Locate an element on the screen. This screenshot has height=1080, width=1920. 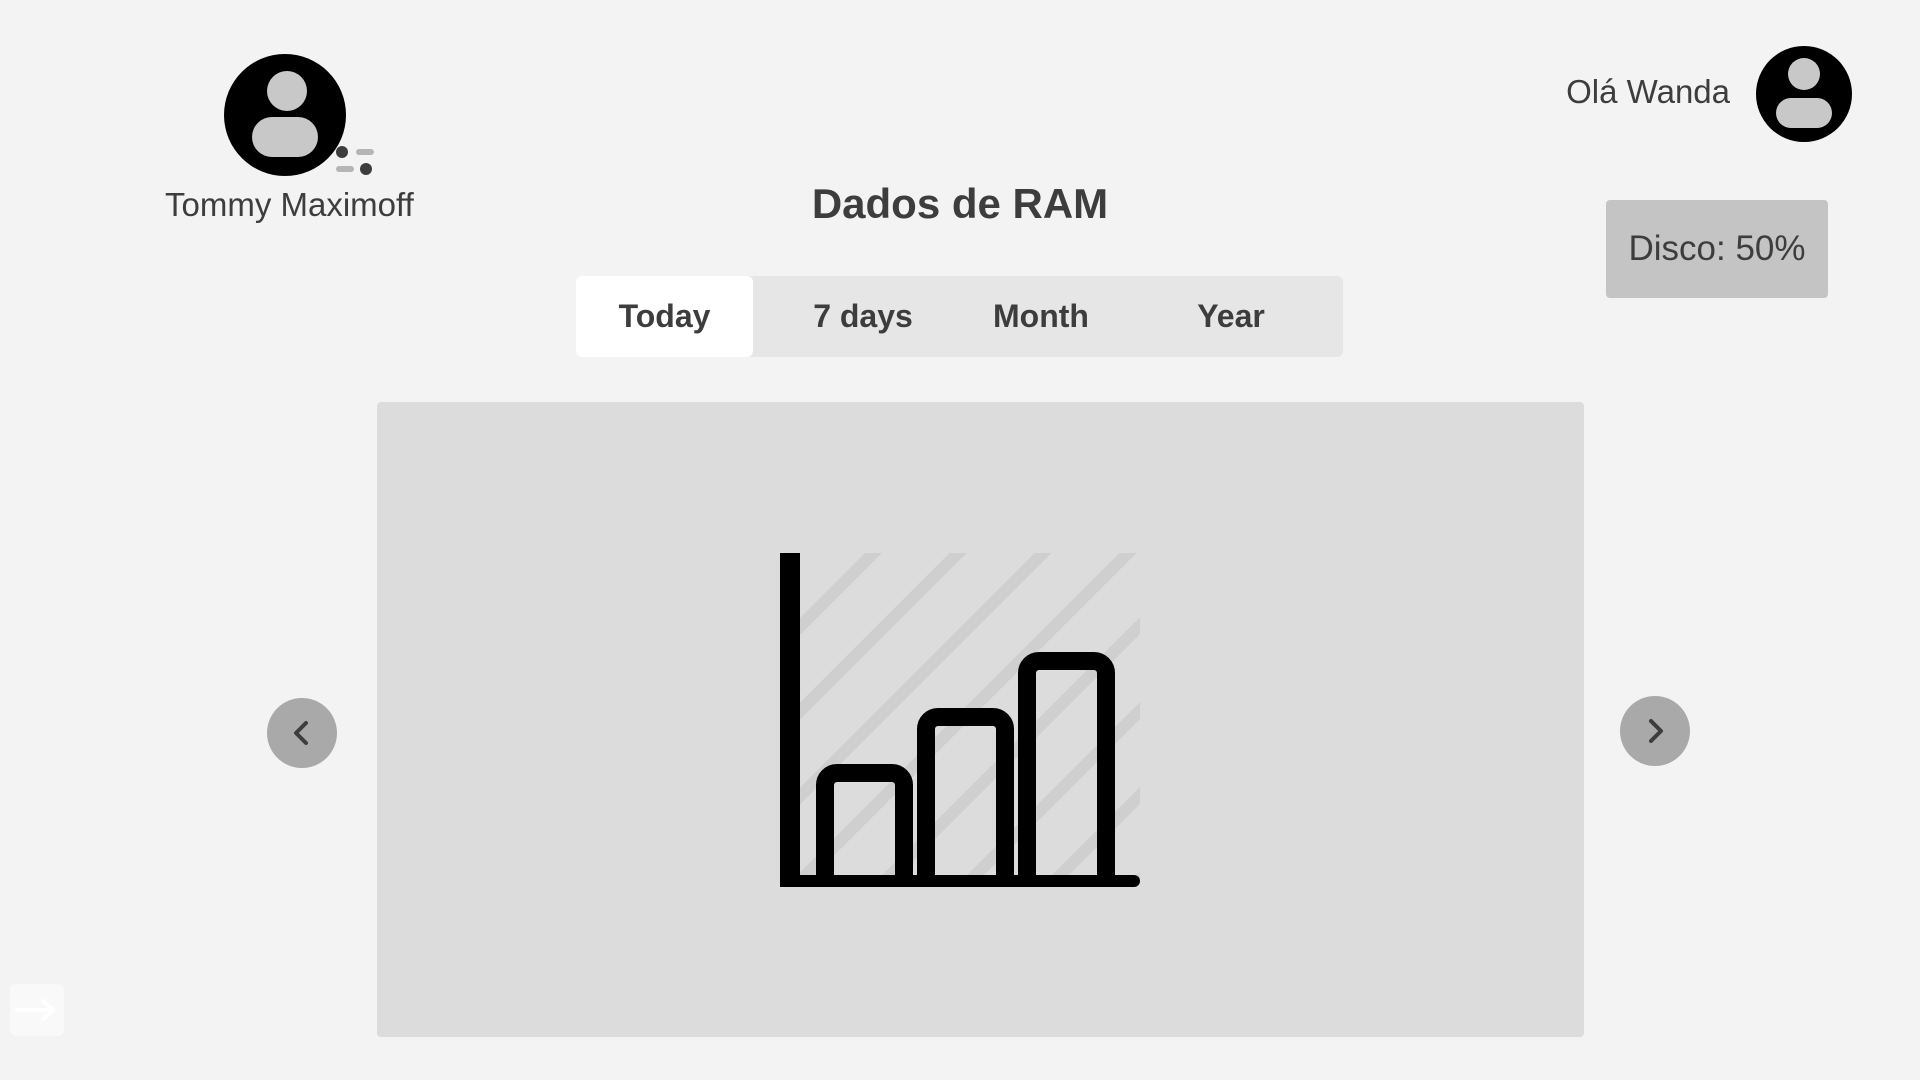
logout-button is located at coordinates (37, 1010).